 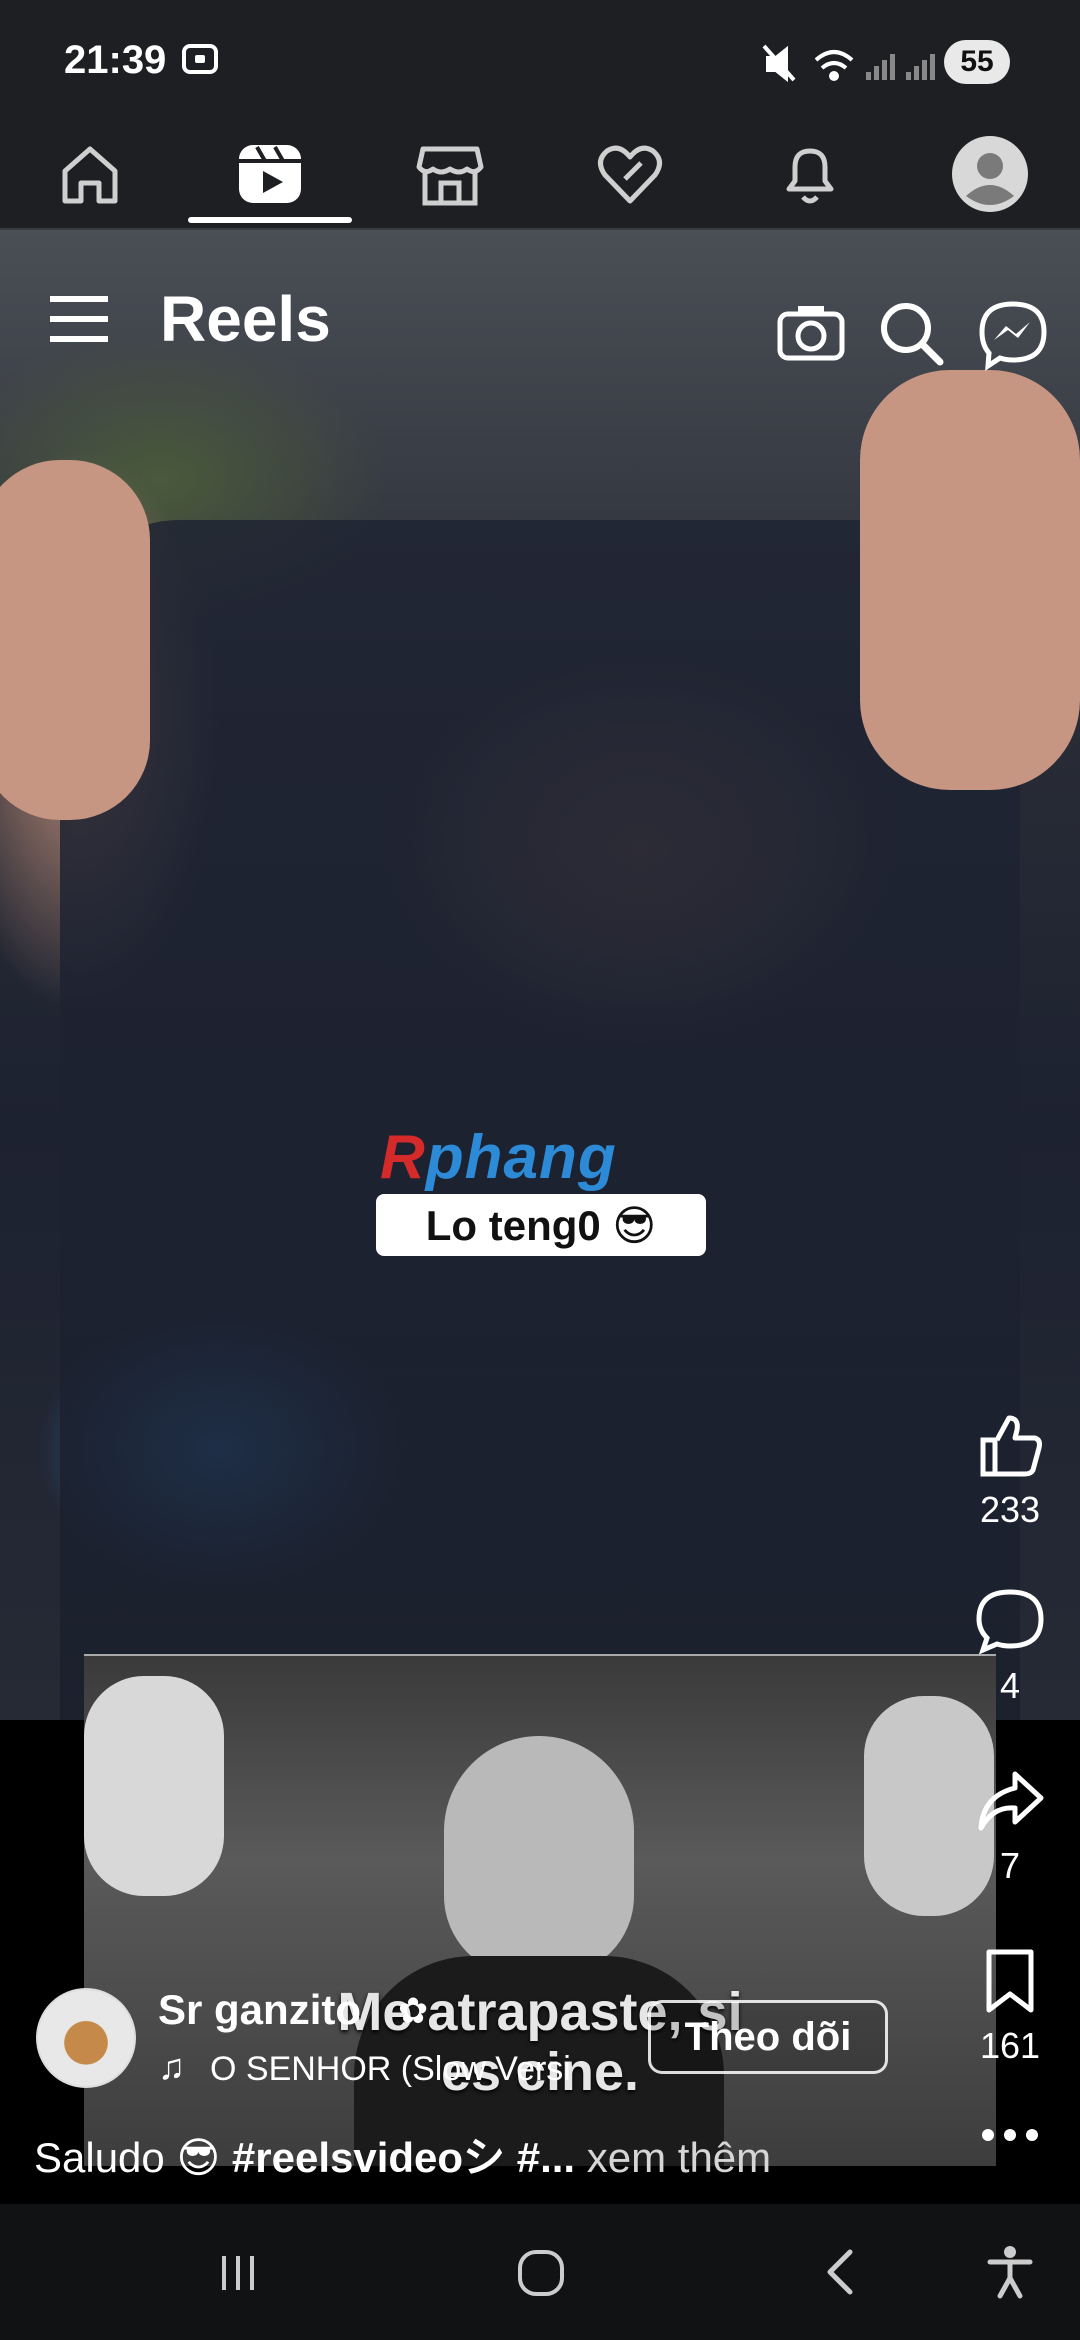 I want to click on bell-icon, so click(x=810, y=176).